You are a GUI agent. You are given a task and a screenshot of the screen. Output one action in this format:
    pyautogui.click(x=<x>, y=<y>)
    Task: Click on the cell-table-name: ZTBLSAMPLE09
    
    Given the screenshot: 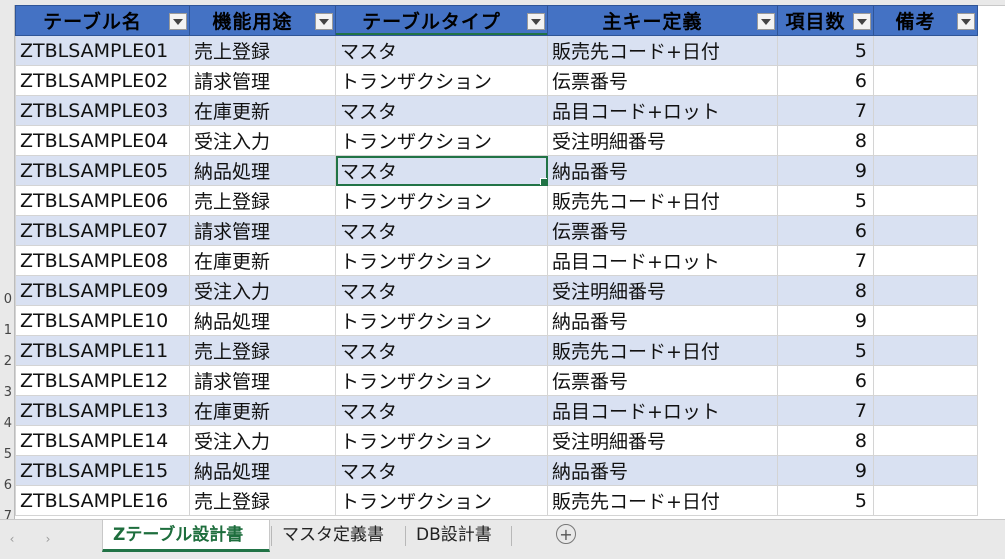 What is the action you would take?
    pyautogui.click(x=102, y=290)
    